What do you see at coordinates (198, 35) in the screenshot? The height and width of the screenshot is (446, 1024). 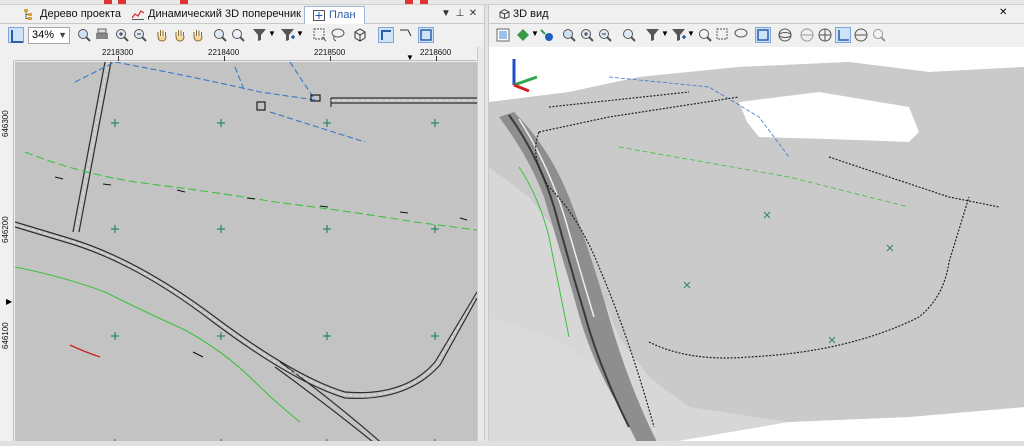 I see `pan-hand-move-icon` at bounding box center [198, 35].